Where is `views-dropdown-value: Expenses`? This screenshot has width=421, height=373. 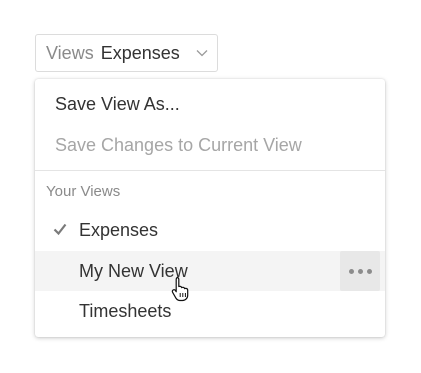 views-dropdown-value: Expenses is located at coordinates (140, 52).